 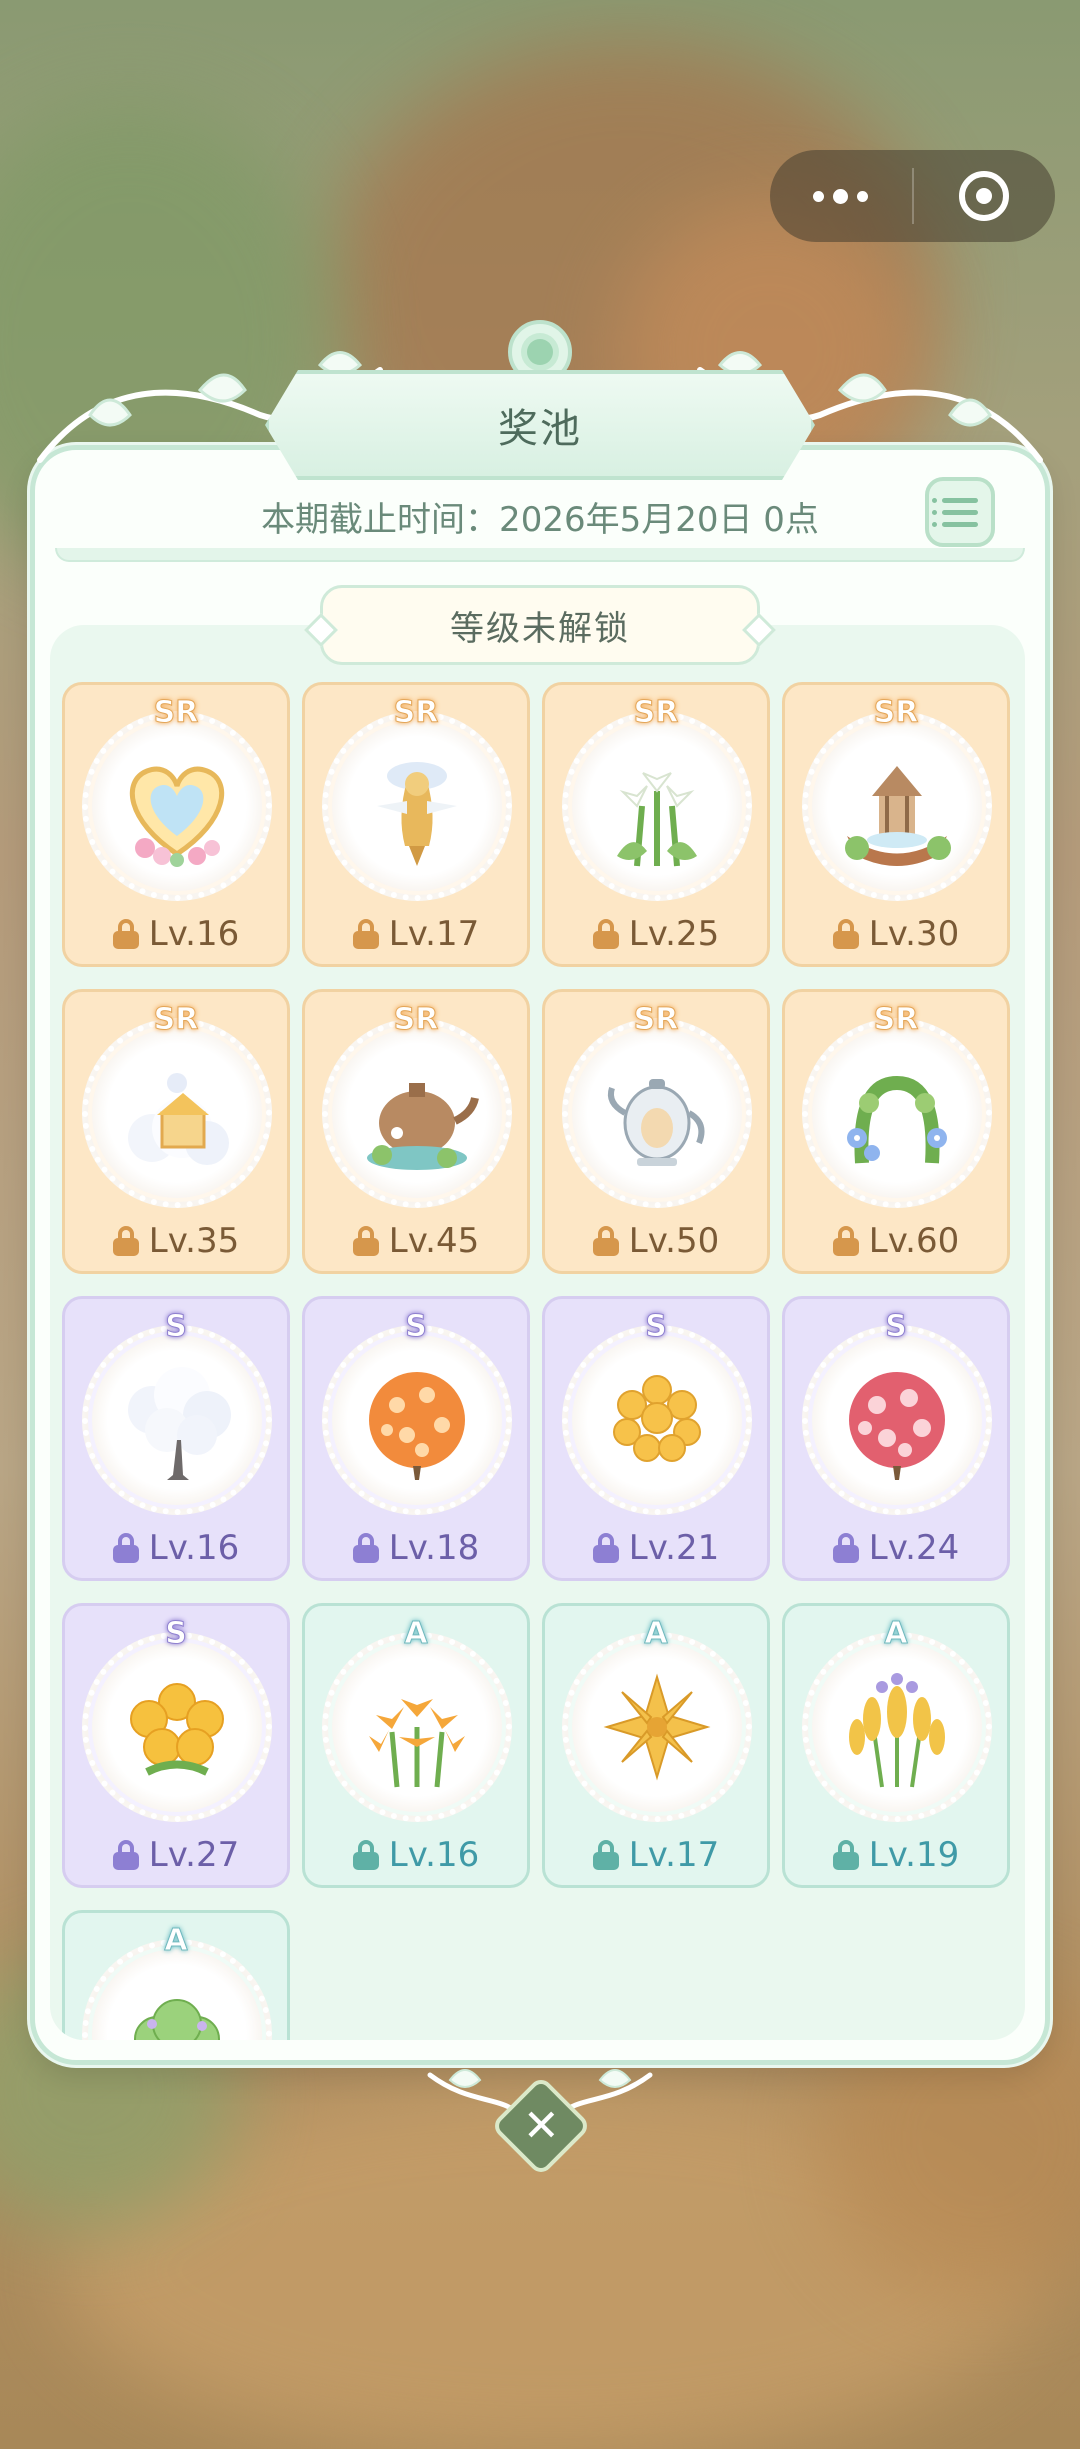 I want to click on prize-card: SR Lv.17, so click(x=416, y=824).